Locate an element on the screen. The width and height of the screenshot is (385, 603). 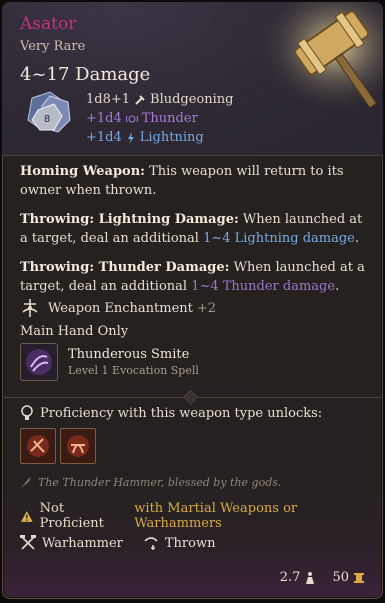
thunder-damage-line: +1d4 Thunder is located at coordinates (160, 118).